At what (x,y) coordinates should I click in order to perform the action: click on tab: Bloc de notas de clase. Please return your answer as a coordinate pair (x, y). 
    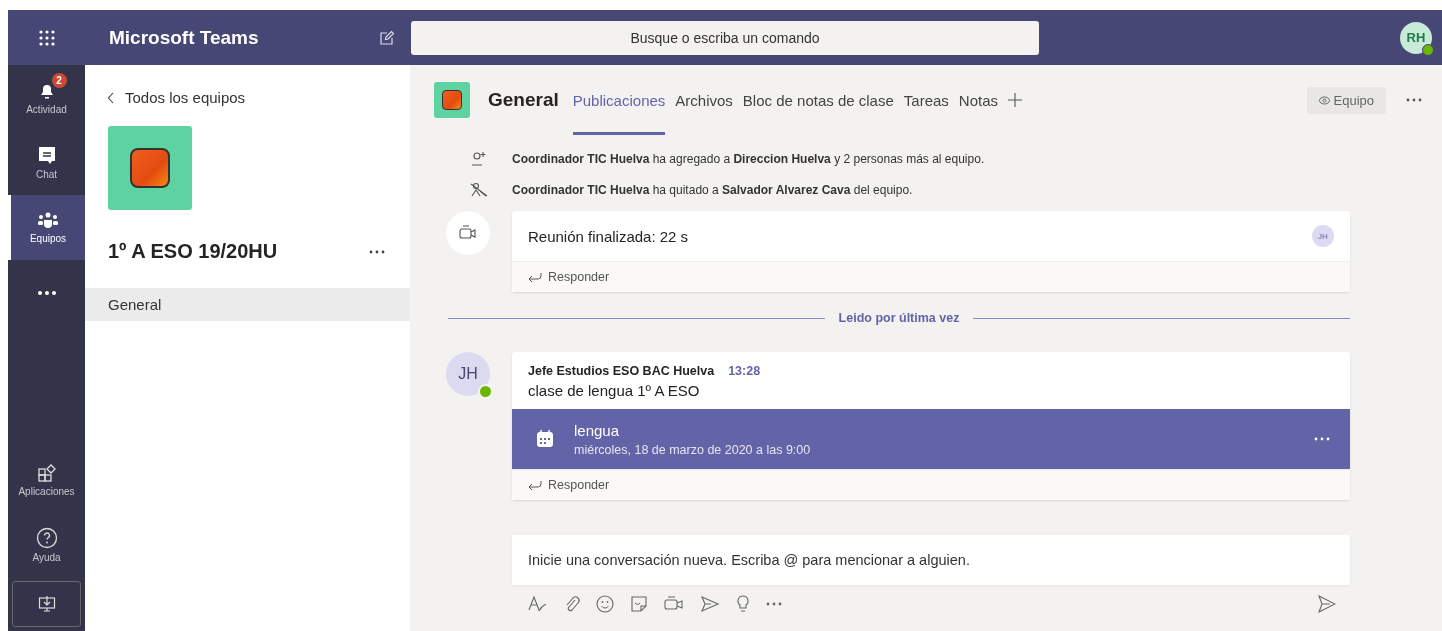
    Looking at the image, I should click on (818, 100).